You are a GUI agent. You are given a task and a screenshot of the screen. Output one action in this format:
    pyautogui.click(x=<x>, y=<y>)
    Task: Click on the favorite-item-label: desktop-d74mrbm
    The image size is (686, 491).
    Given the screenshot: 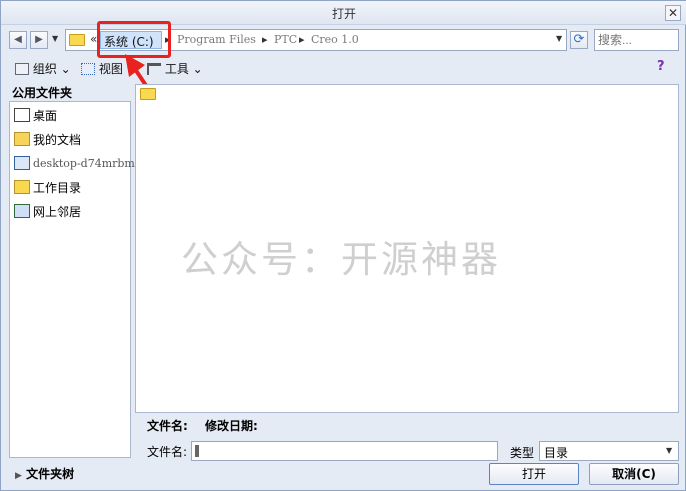 What is the action you would take?
    pyautogui.click(x=84, y=163)
    